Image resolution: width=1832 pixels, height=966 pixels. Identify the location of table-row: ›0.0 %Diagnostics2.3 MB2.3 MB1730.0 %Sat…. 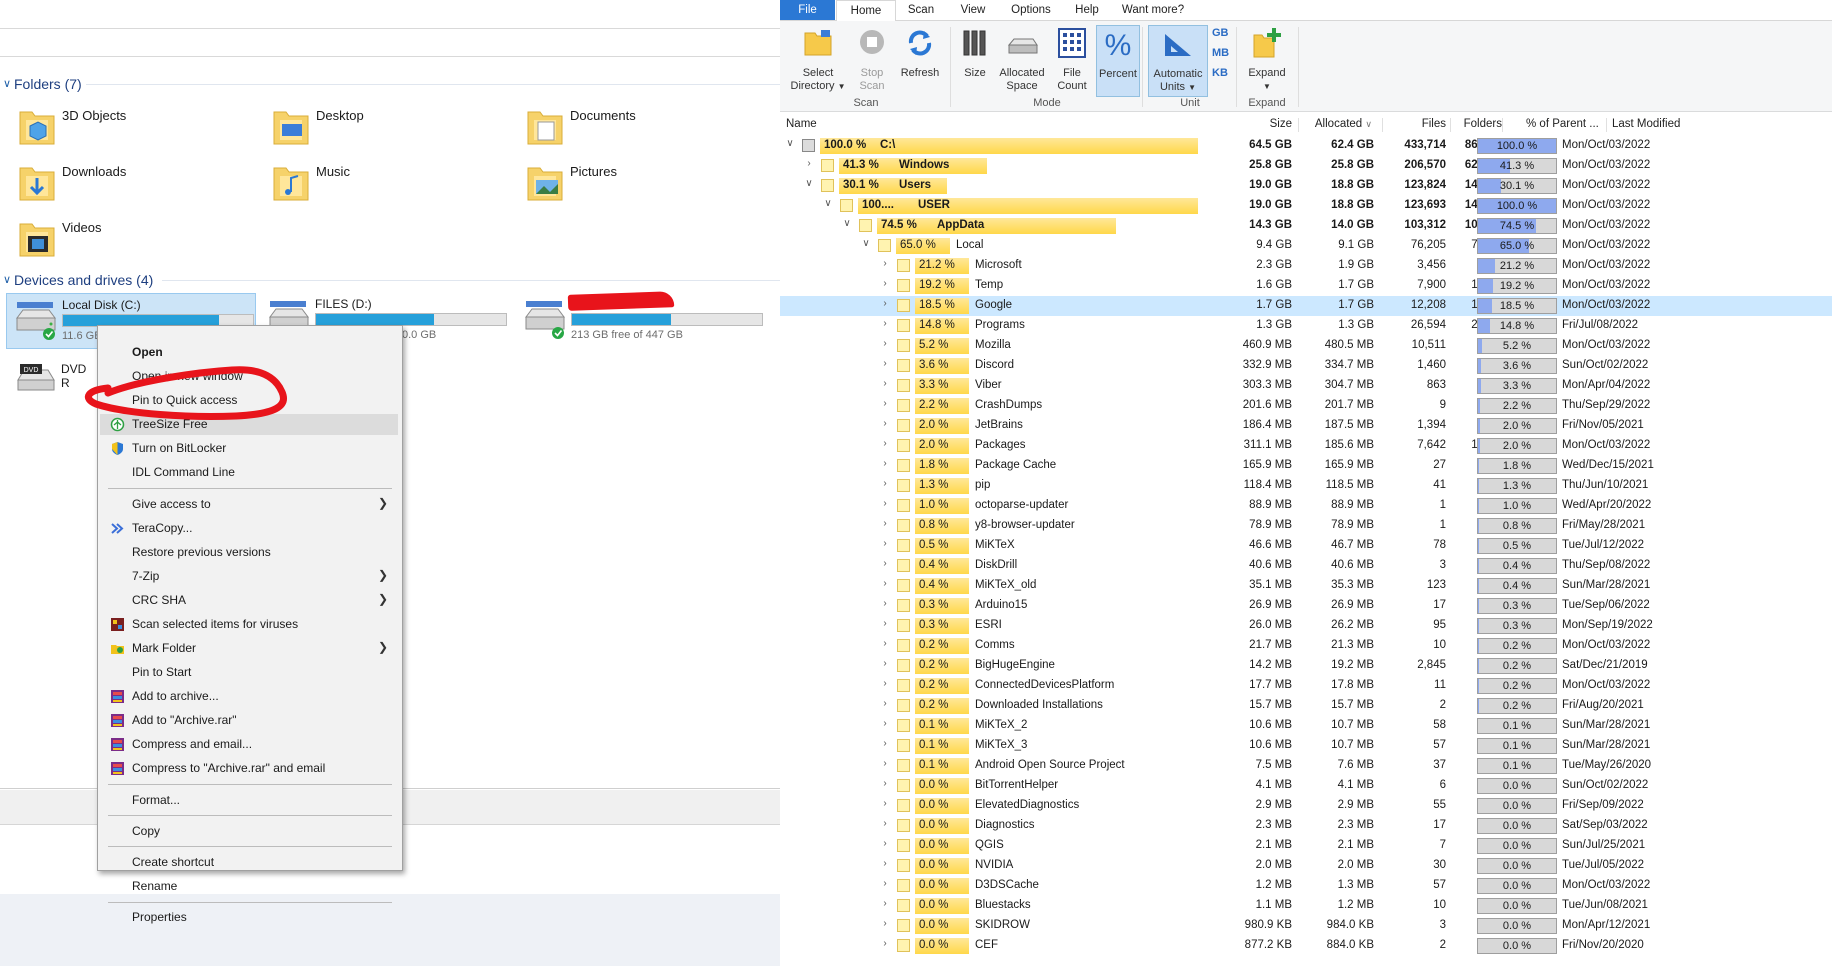
(1306, 826).